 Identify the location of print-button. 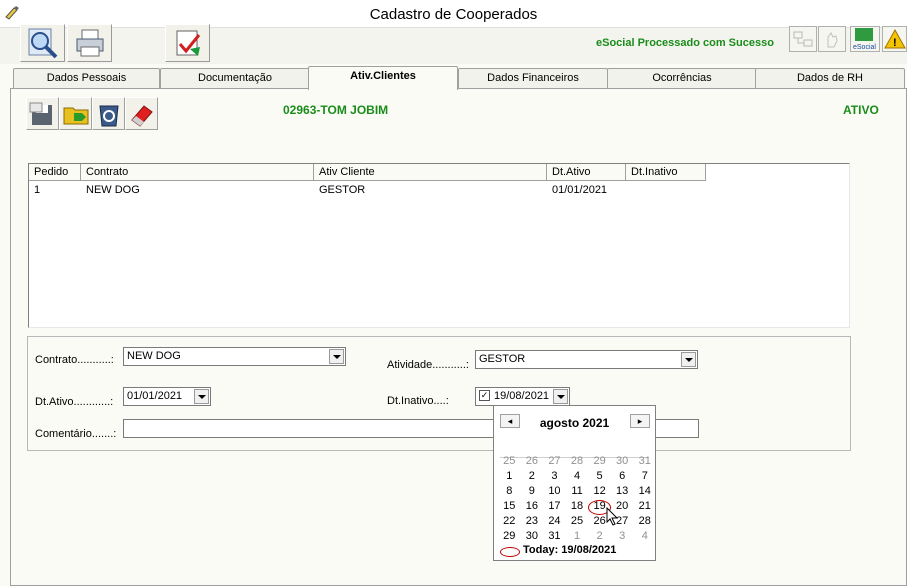
(89, 43).